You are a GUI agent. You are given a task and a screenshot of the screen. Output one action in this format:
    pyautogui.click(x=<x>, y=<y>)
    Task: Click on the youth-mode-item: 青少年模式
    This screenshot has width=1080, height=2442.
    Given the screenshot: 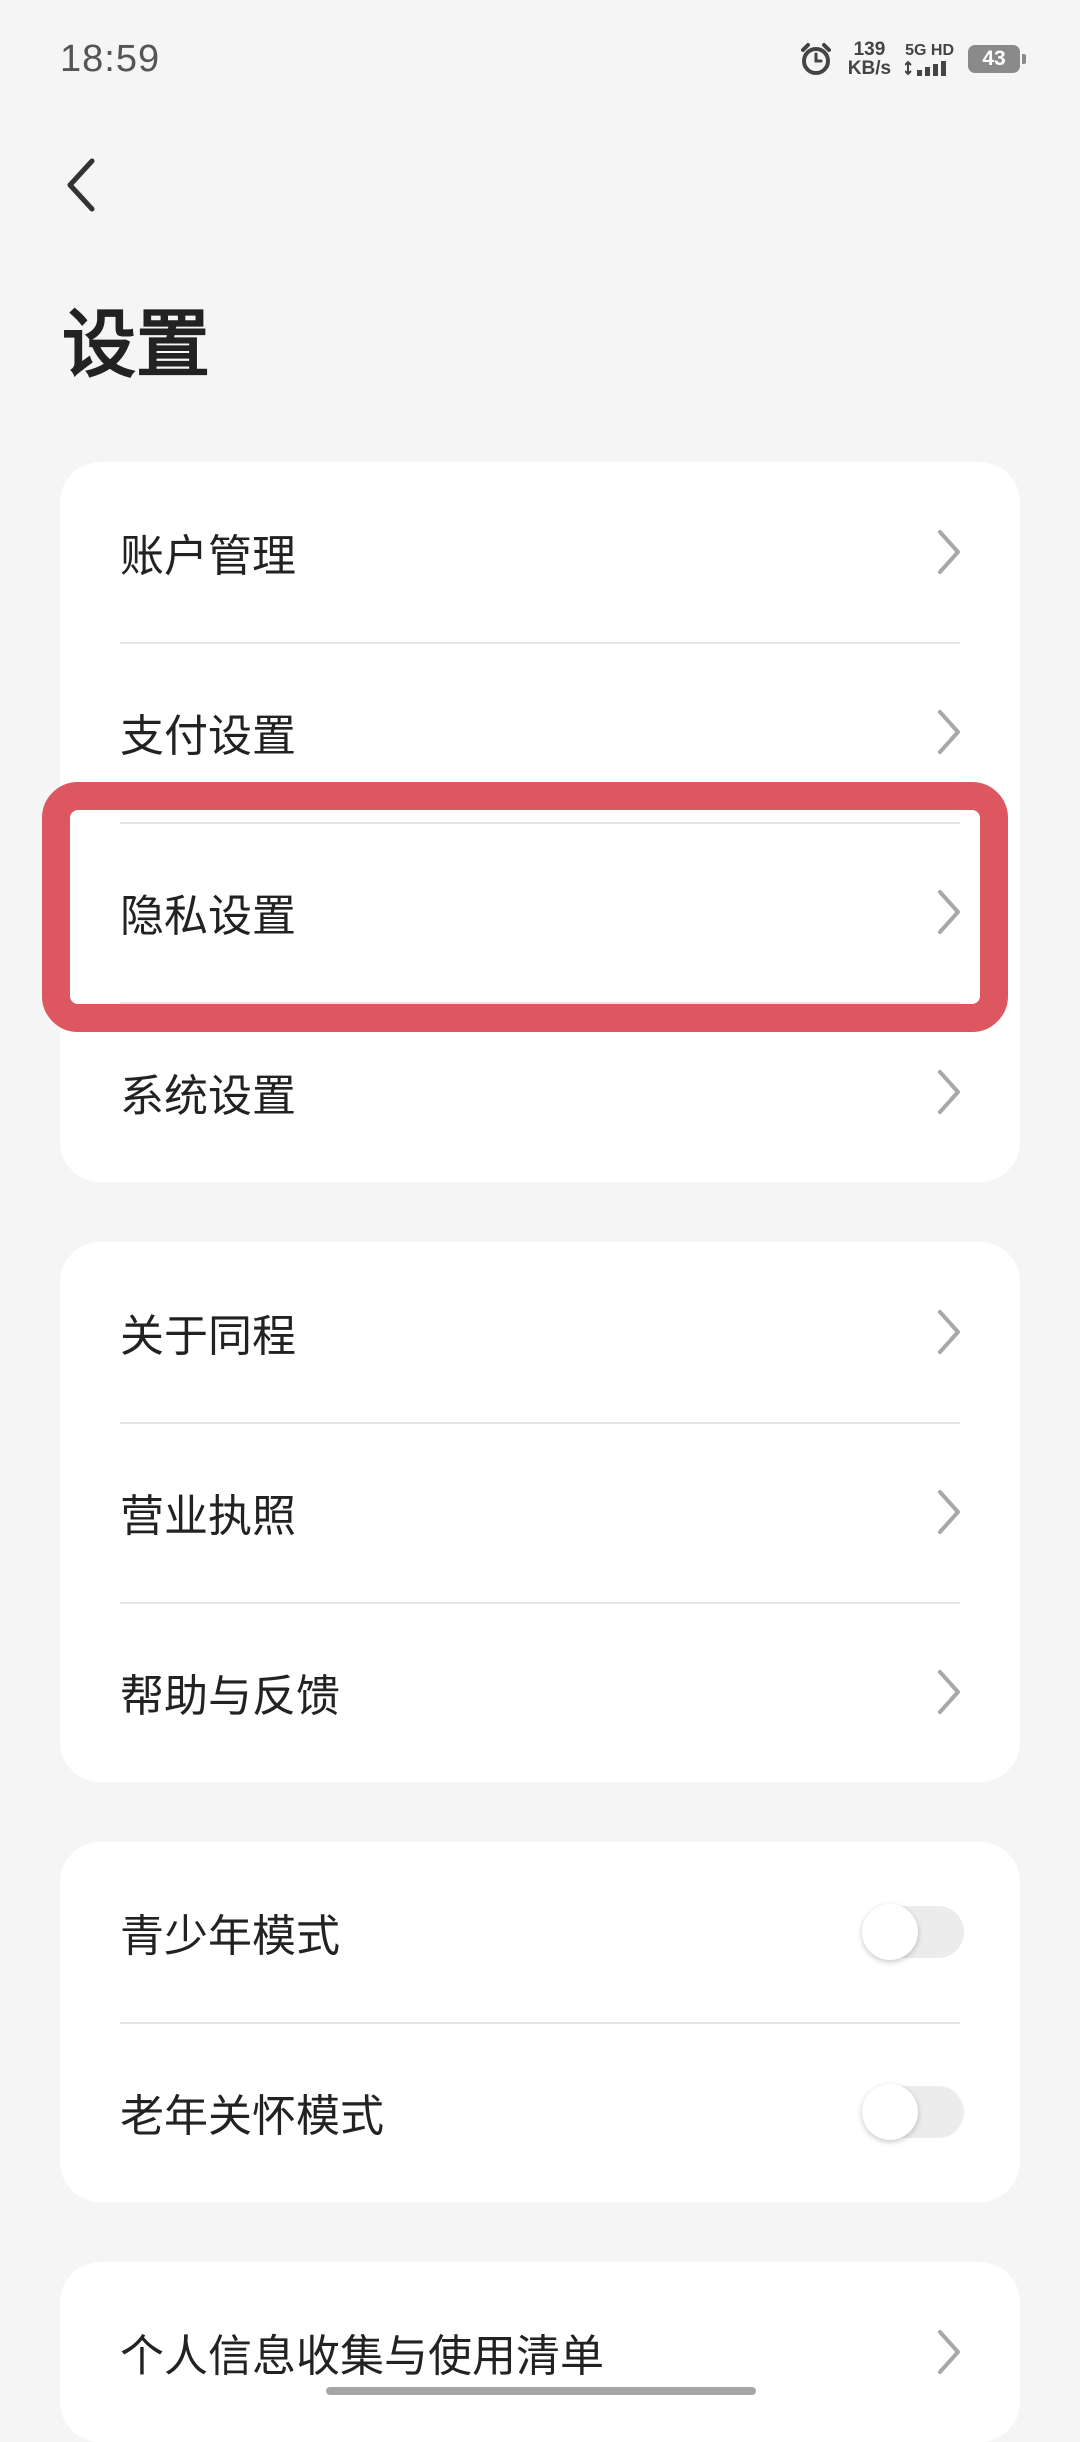 What is the action you would take?
    pyautogui.click(x=540, y=1932)
    